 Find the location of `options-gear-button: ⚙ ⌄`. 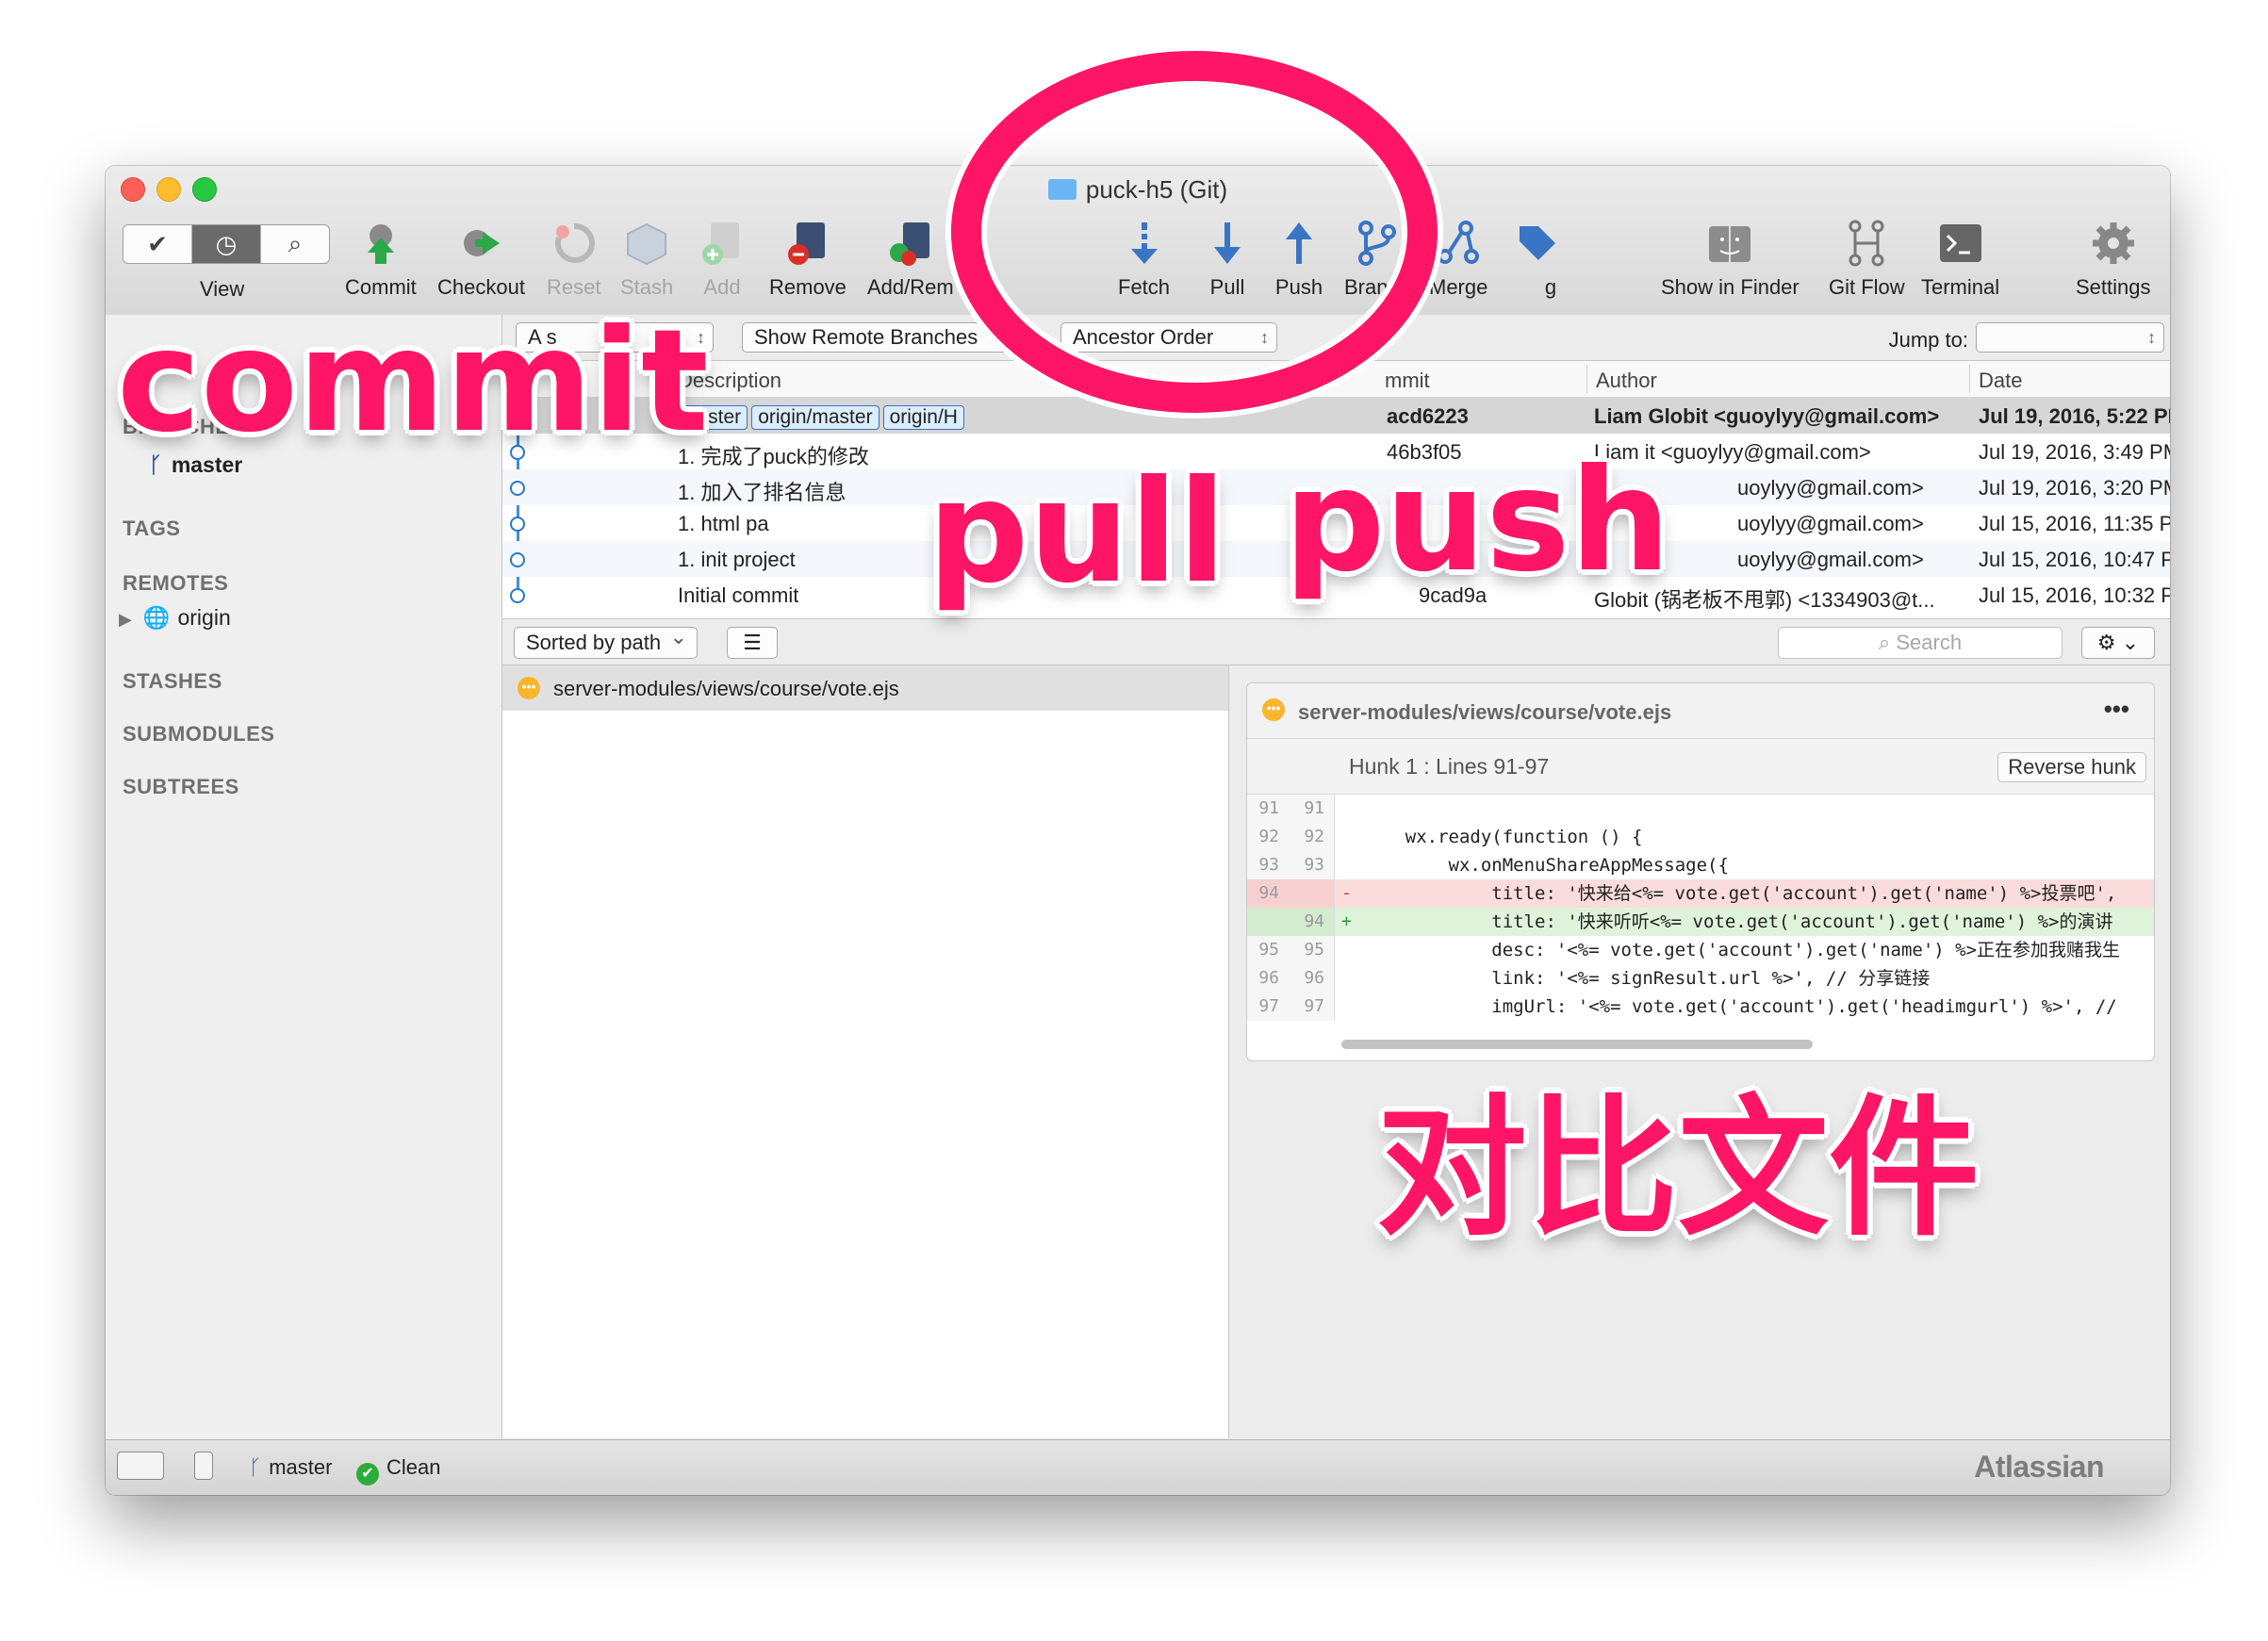

options-gear-button: ⚙ ⌄ is located at coordinates (2118, 643).